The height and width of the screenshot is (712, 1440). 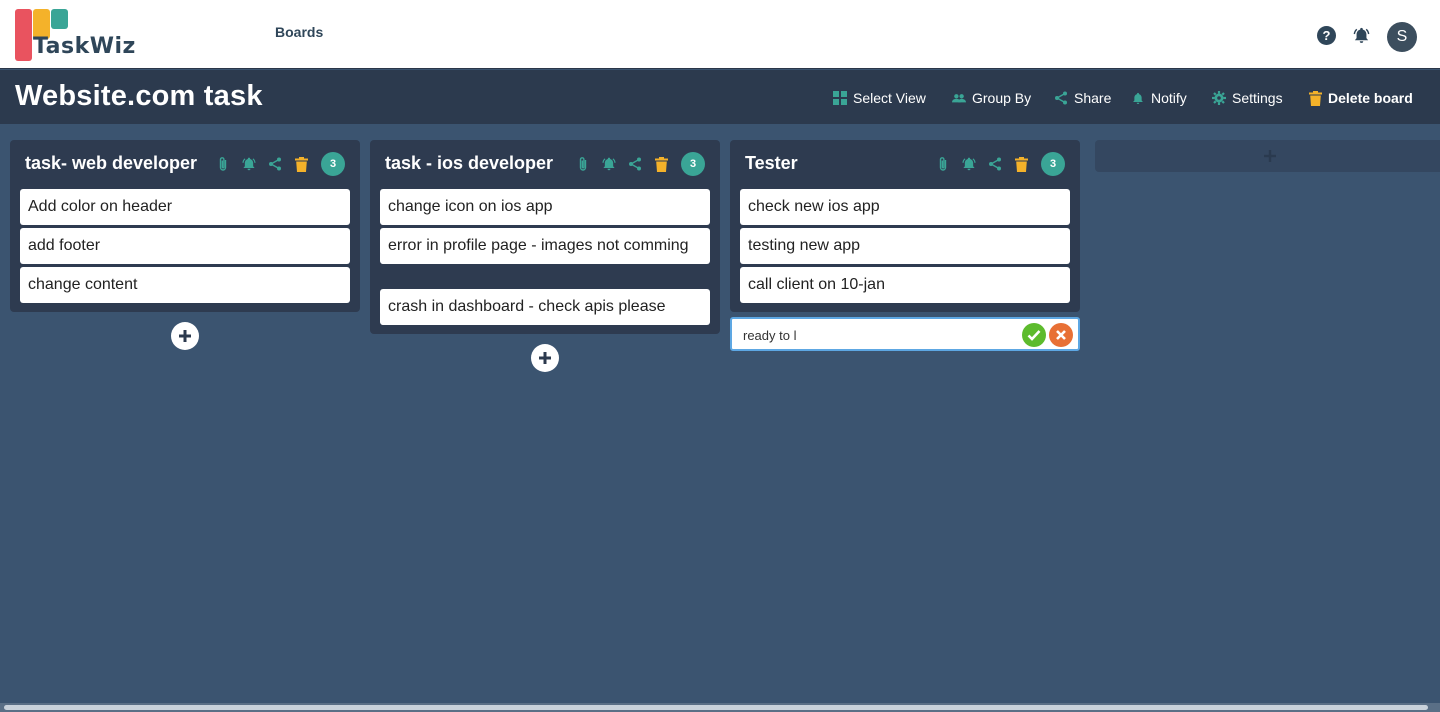 I want to click on taskwiz-logo: TaskWiz, so click(x=84, y=34).